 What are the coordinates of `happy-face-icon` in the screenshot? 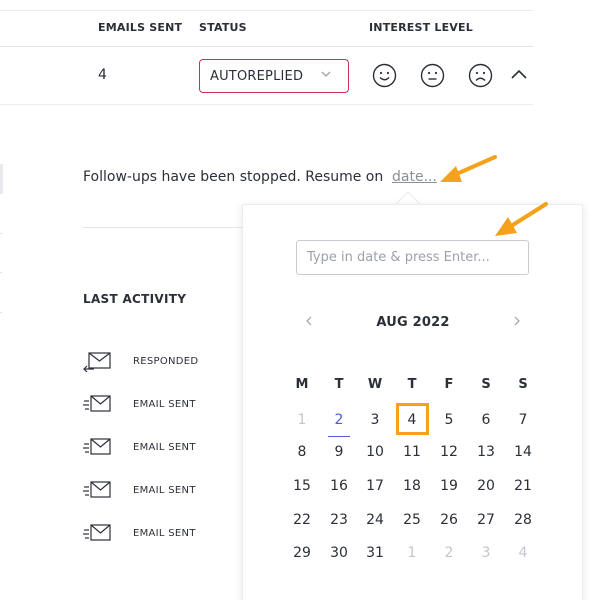 It's located at (384, 75).